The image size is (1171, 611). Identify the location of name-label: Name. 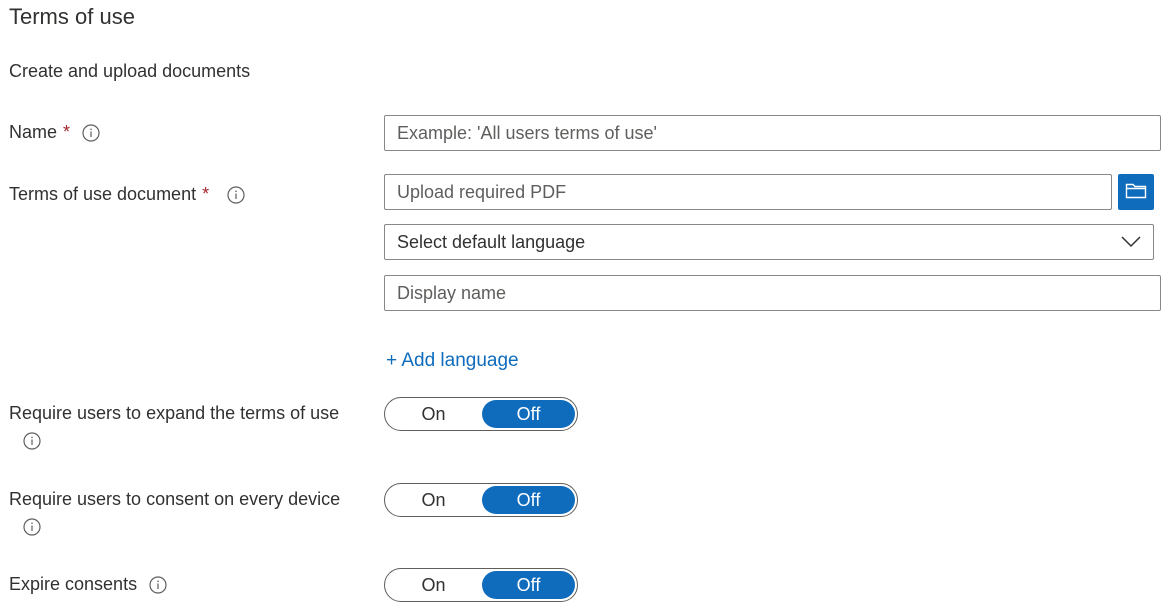
(33, 132).